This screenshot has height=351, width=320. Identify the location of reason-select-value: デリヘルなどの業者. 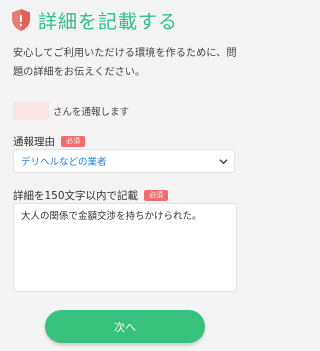
(64, 162).